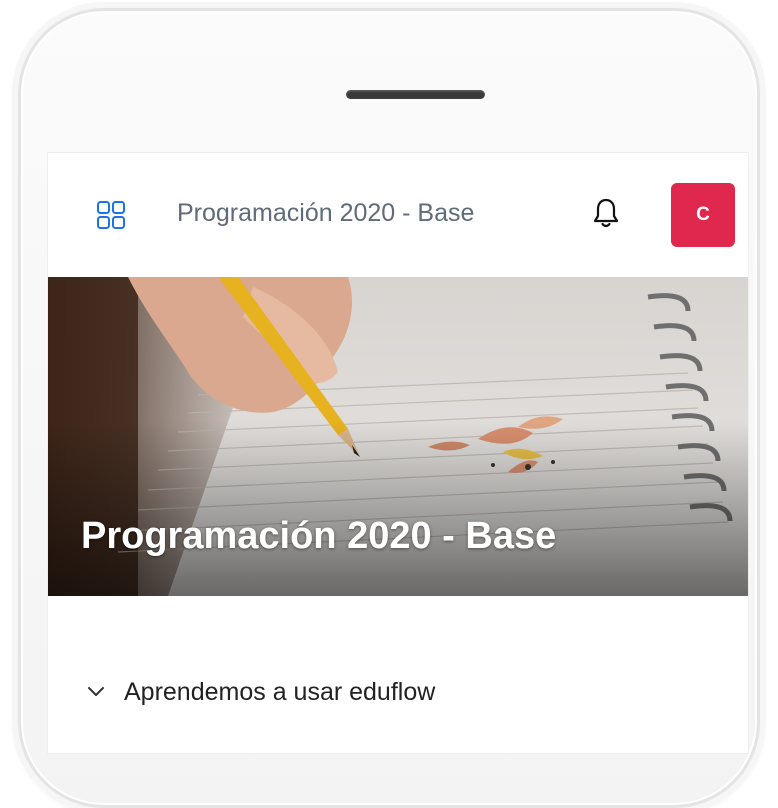  What do you see at coordinates (319, 536) in the screenshot?
I see `banner-title: Programación 2020 - Base` at bounding box center [319, 536].